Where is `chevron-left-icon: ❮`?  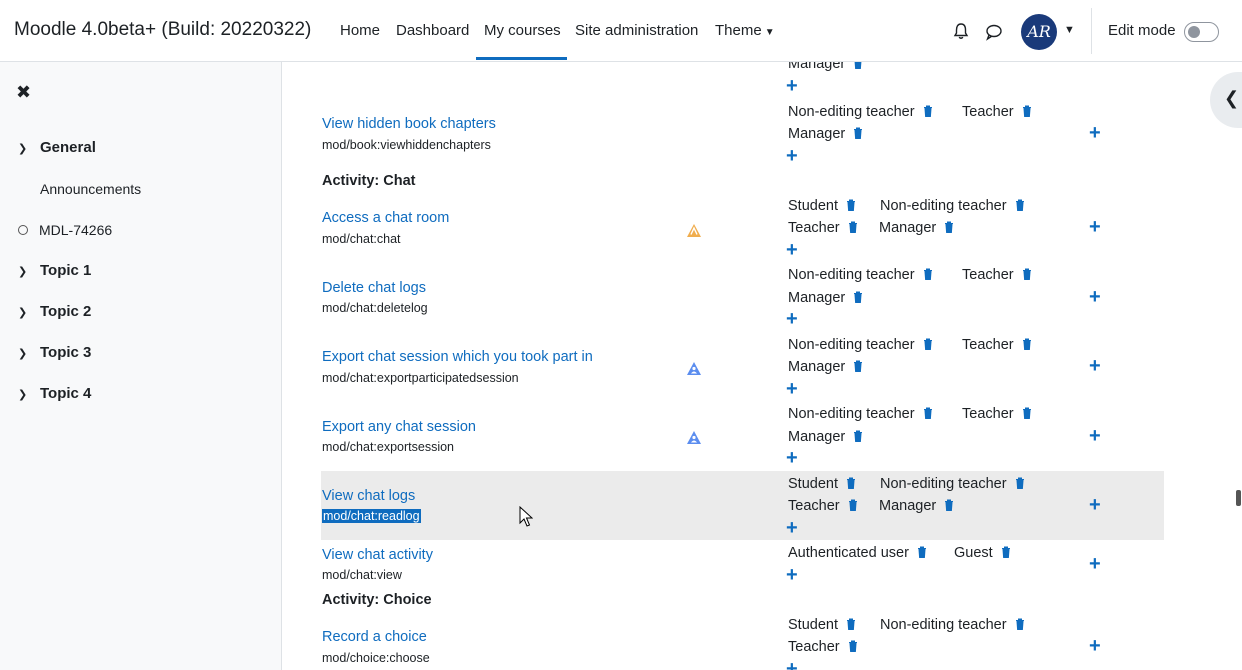 chevron-left-icon: ❮ is located at coordinates (1232, 98).